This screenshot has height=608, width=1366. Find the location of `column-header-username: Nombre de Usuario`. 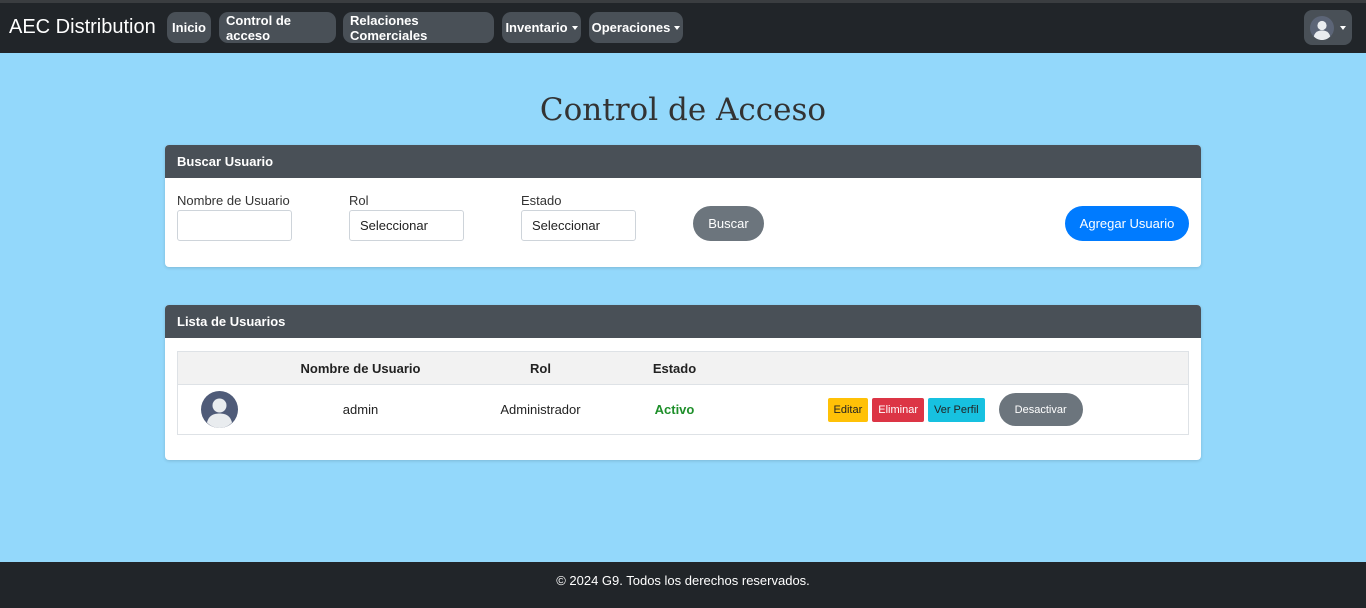

column-header-username: Nombre de Usuario is located at coordinates (360, 368).